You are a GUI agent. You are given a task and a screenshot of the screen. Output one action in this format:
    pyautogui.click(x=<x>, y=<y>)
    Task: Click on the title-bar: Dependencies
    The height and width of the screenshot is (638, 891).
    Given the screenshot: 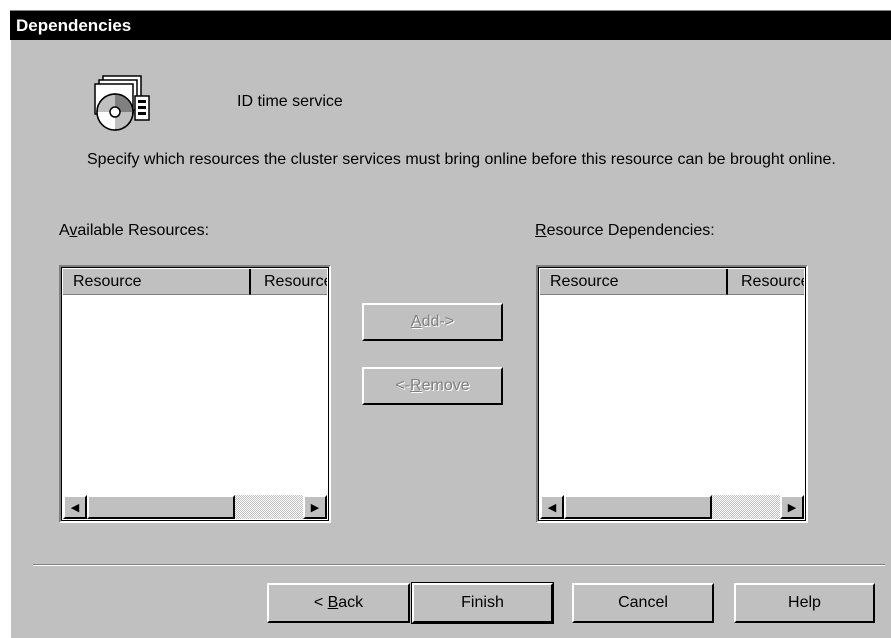 What is the action you would take?
    pyautogui.click(x=450, y=25)
    